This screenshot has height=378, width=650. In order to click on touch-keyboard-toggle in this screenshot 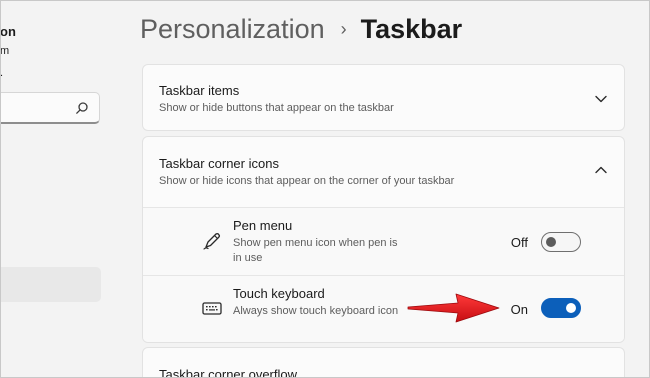, I will do `click(561, 308)`.